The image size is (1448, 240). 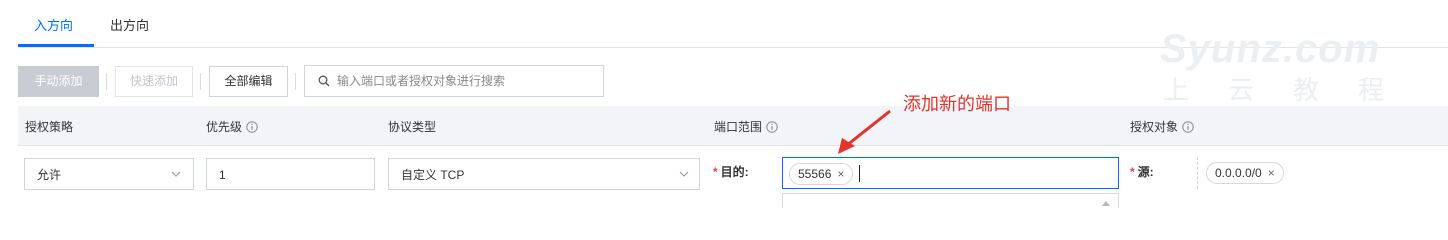 What do you see at coordinates (56, 45) in the screenshot?
I see `active-tab-indicator` at bounding box center [56, 45].